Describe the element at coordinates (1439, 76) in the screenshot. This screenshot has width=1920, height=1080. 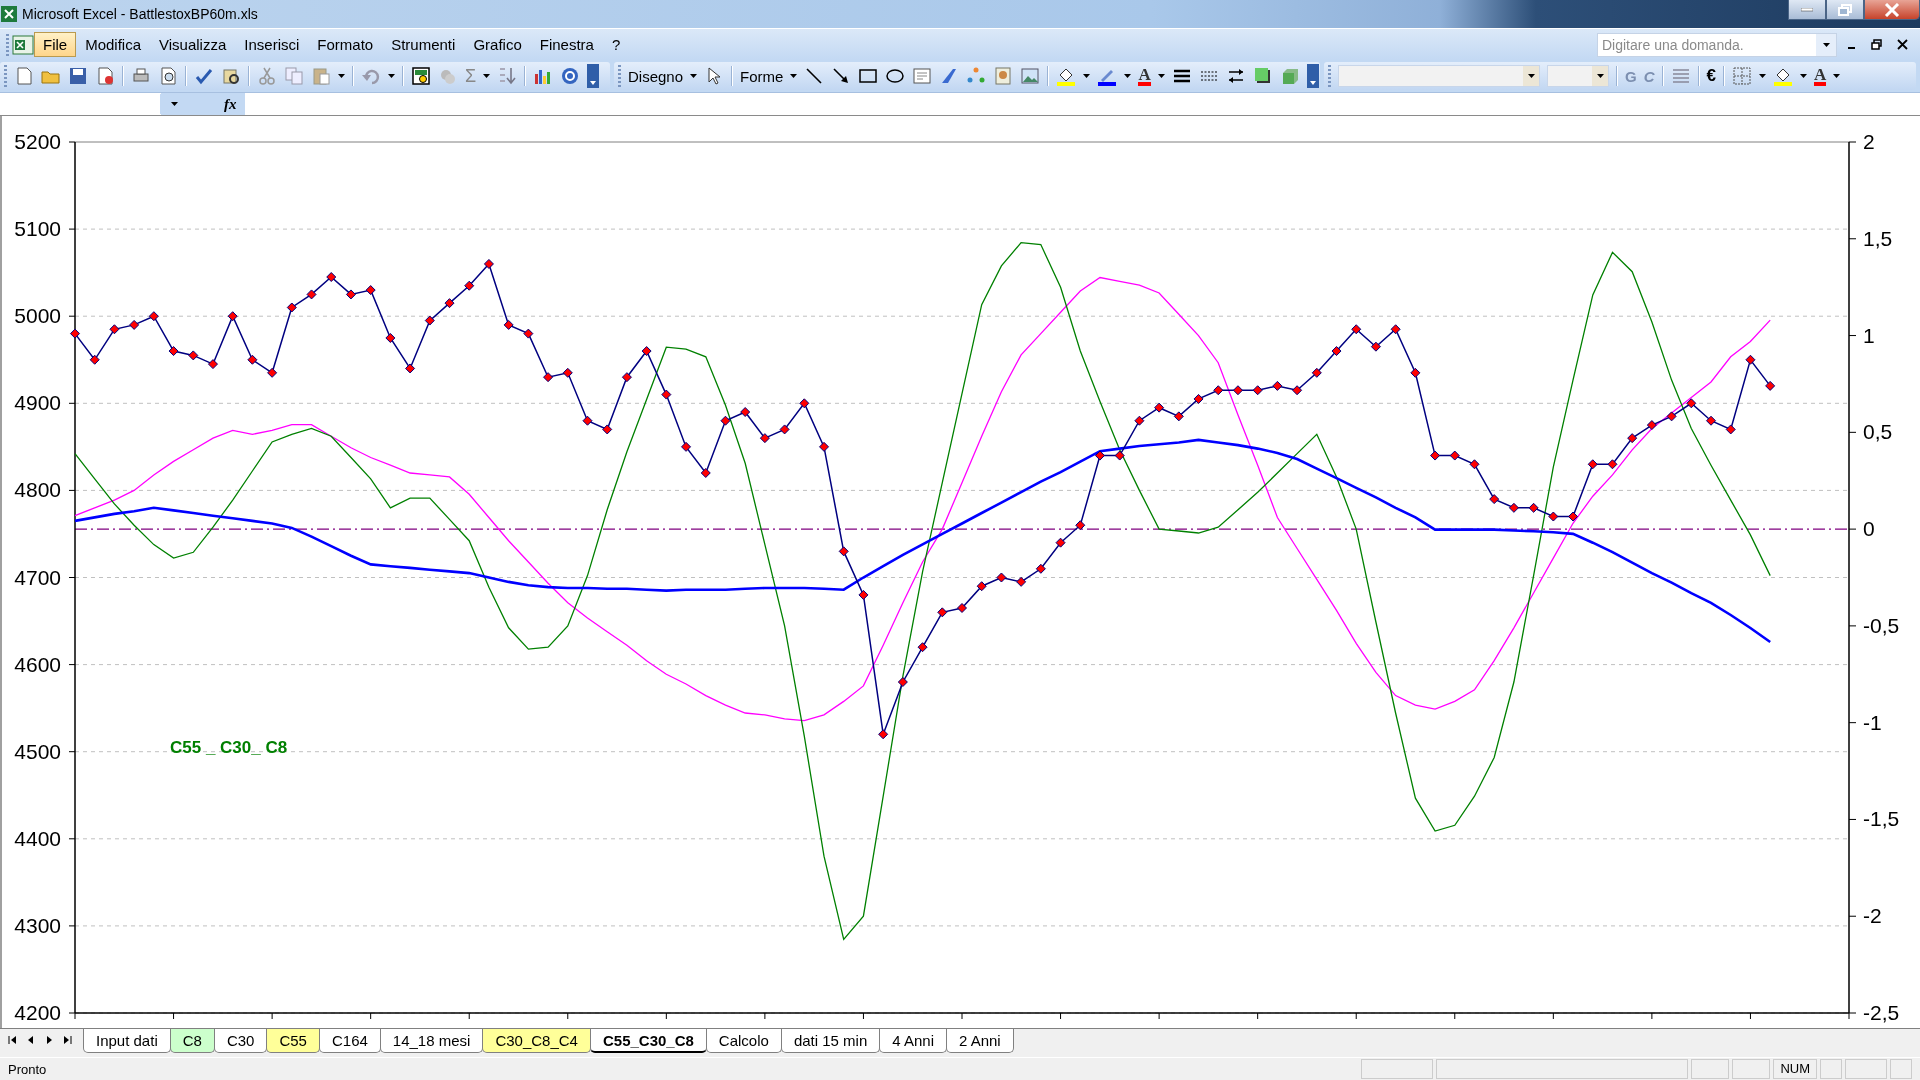
I see `font-name-field` at that location.